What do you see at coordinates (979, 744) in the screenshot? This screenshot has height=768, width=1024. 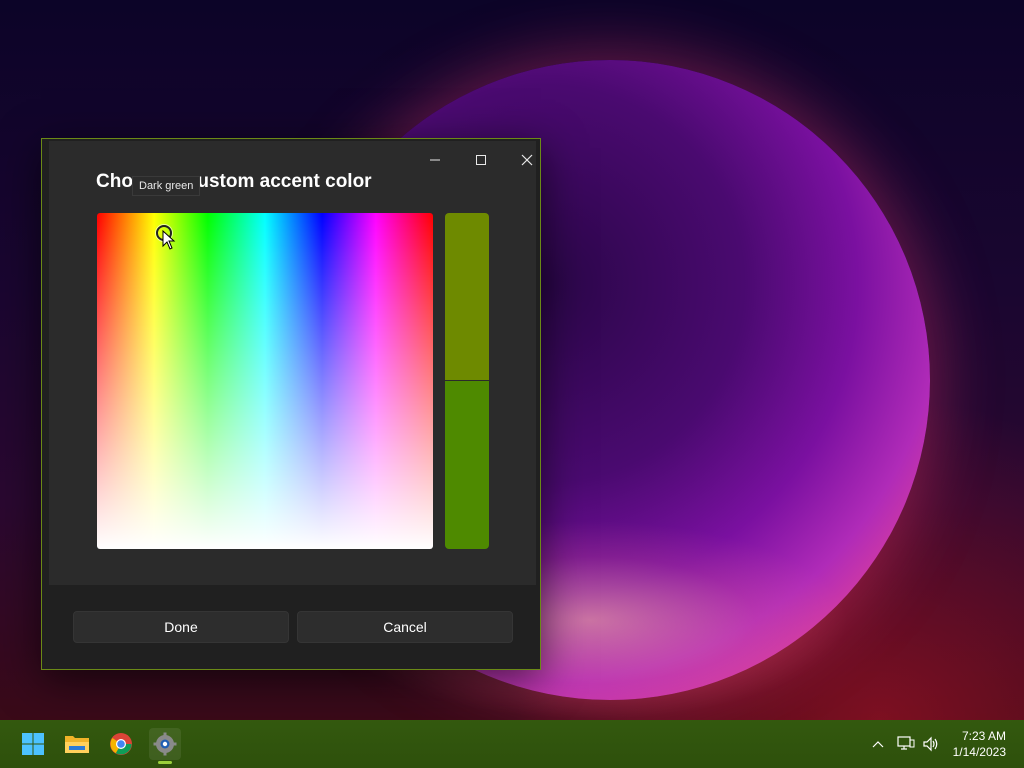 I see `taskbar-clock: 7:23 AM 1/14/2023` at bounding box center [979, 744].